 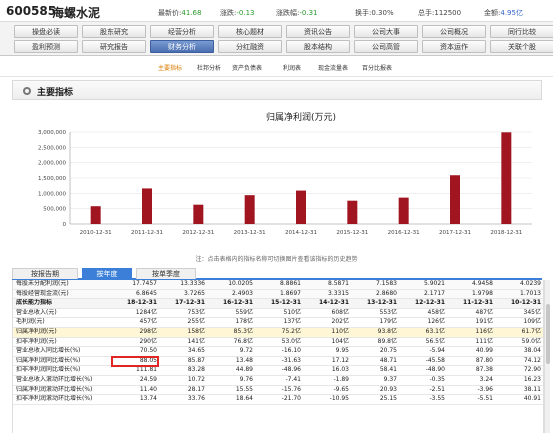 What do you see at coordinates (65, 225) in the screenshot?
I see `y-tick-label: 0` at bounding box center [65, 225].